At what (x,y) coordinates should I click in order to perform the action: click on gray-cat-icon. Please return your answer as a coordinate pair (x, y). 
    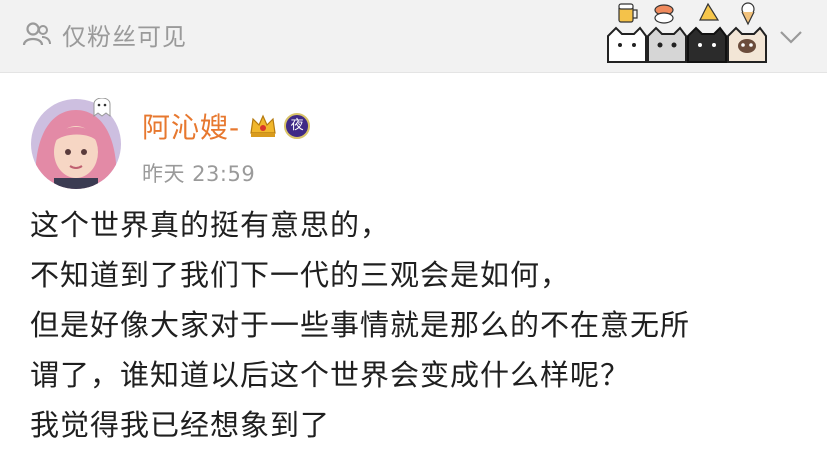
    Looking at the image, I should click on (667, 44).